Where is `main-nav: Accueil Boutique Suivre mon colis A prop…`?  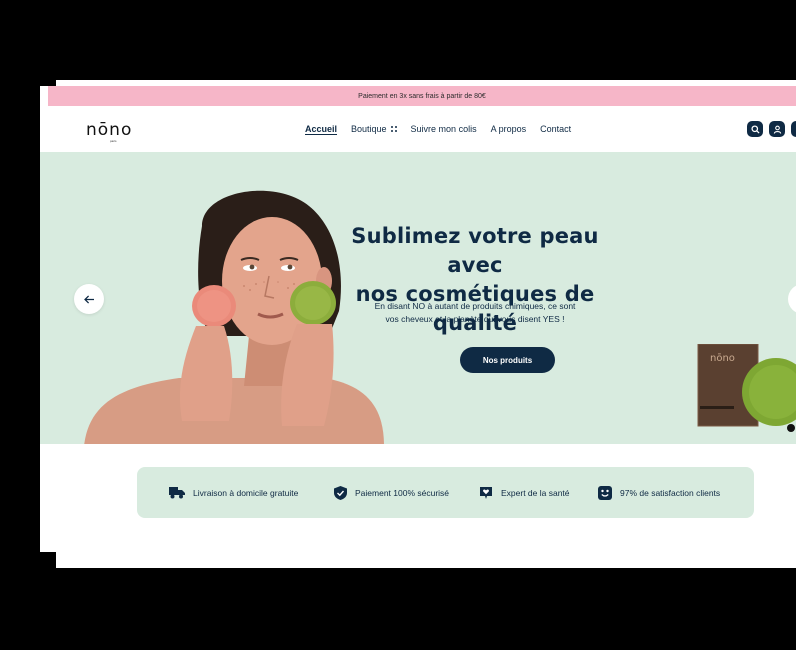 main-nav: Accueil Boutique Suivre mon colis A prop… is located at coordinates (438, 129).